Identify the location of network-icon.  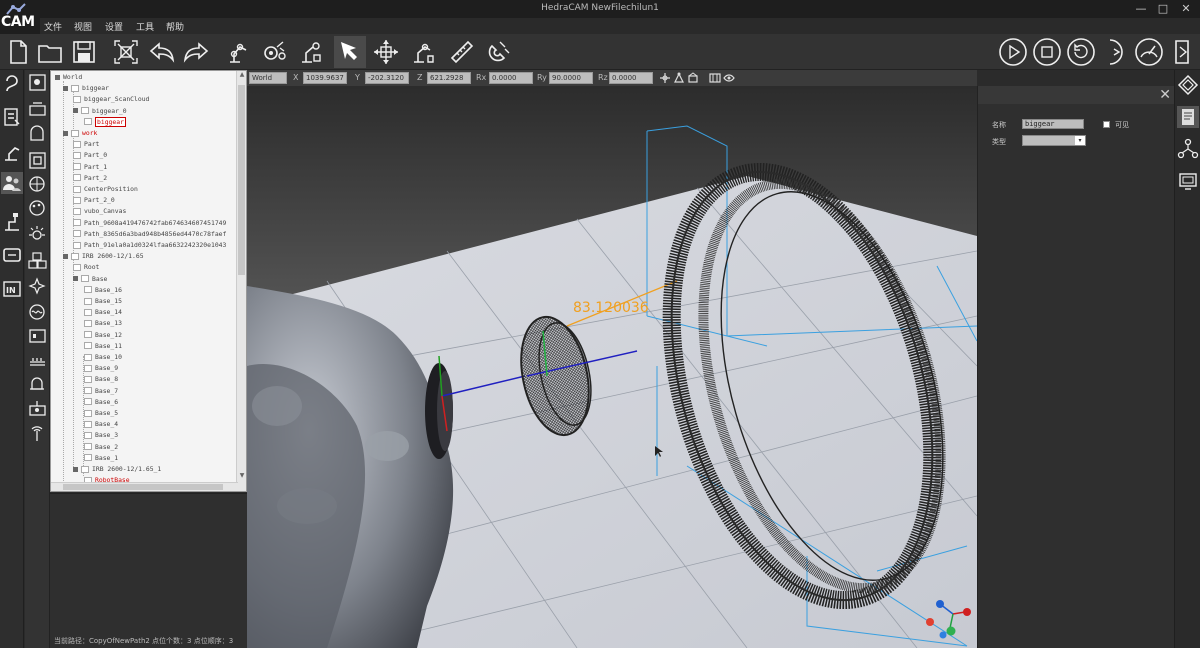
(1188, 149).